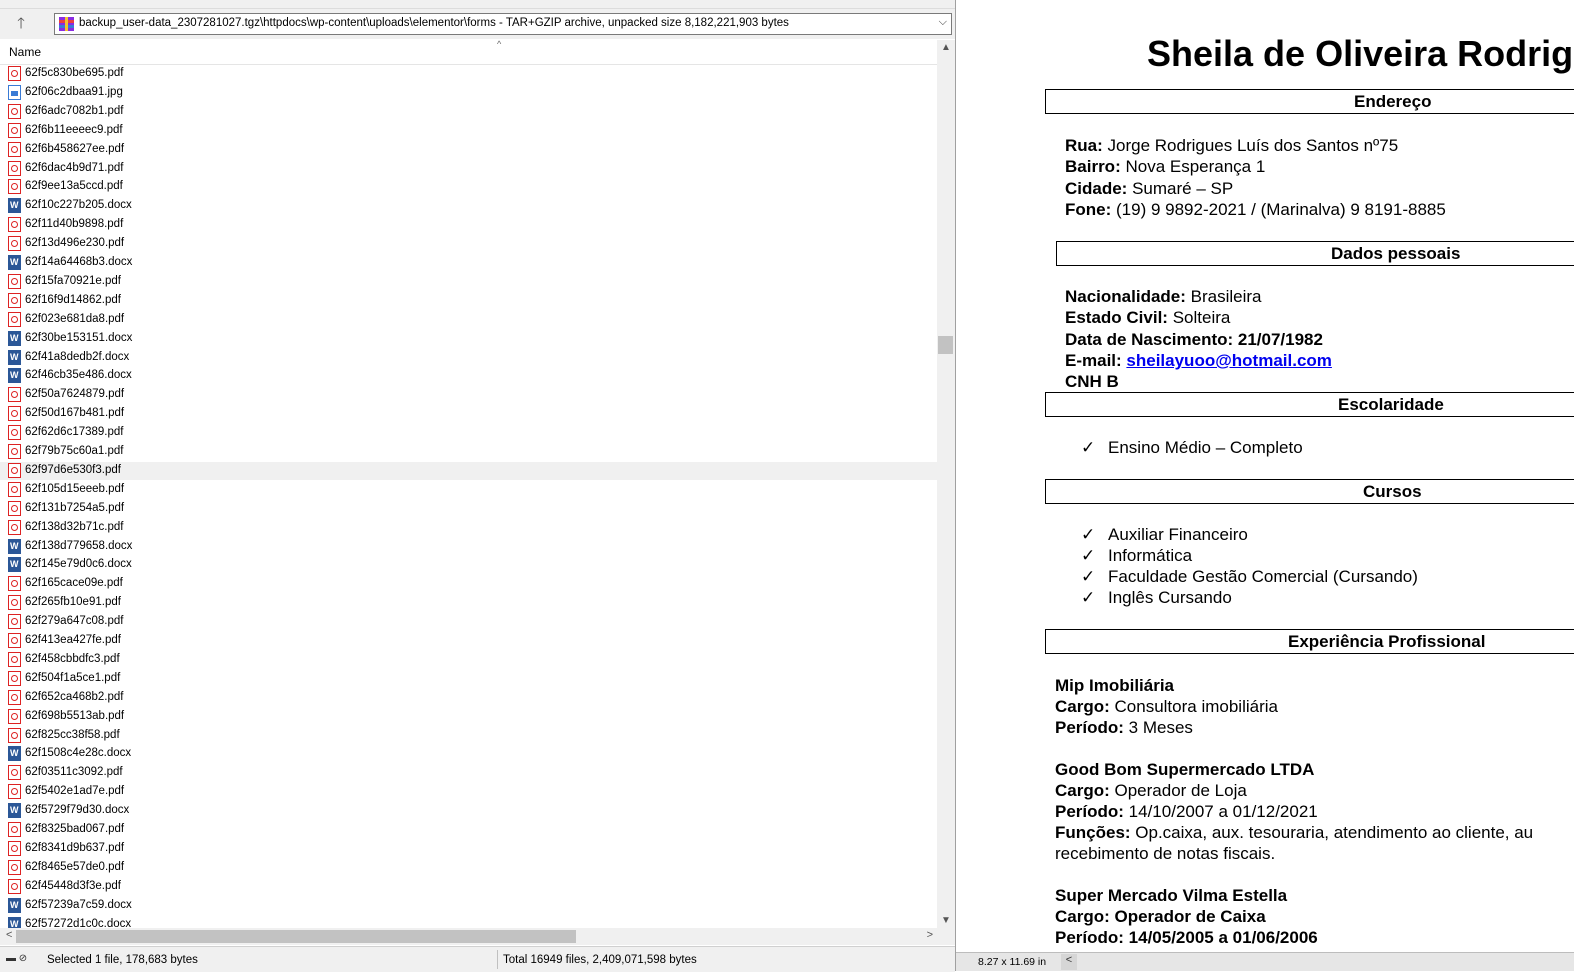  Describe the element at coordinates (74, 224) in the screenshot. I see `file-name: 62f11d40b9898.pdf` at that location.